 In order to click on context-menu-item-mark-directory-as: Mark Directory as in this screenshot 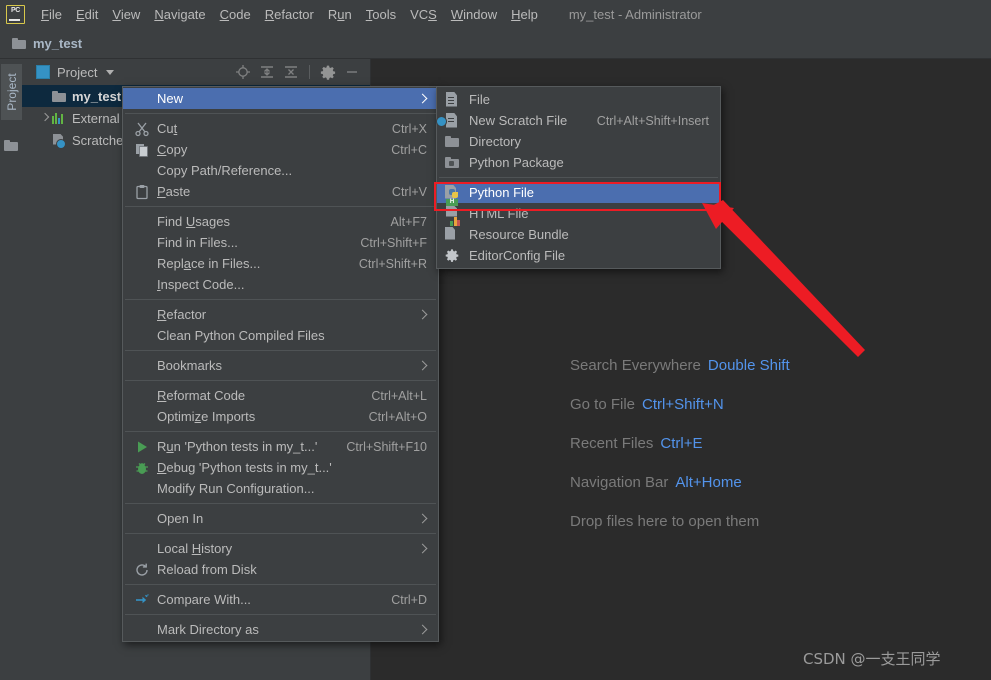, I will do `click(280, 629)`.